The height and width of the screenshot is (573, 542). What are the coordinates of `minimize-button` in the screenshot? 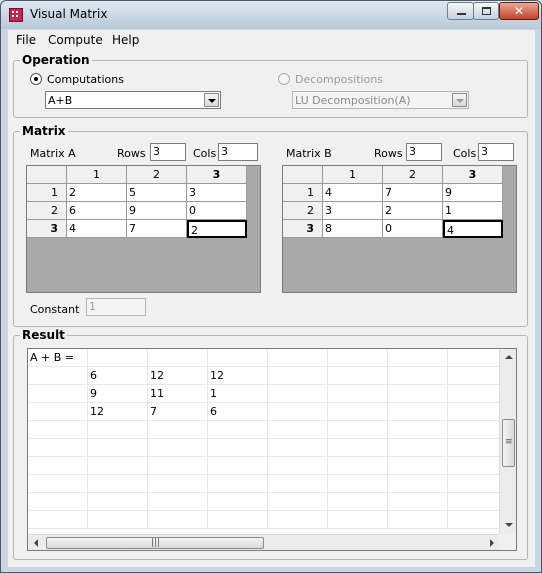 It's located at (460, 11).